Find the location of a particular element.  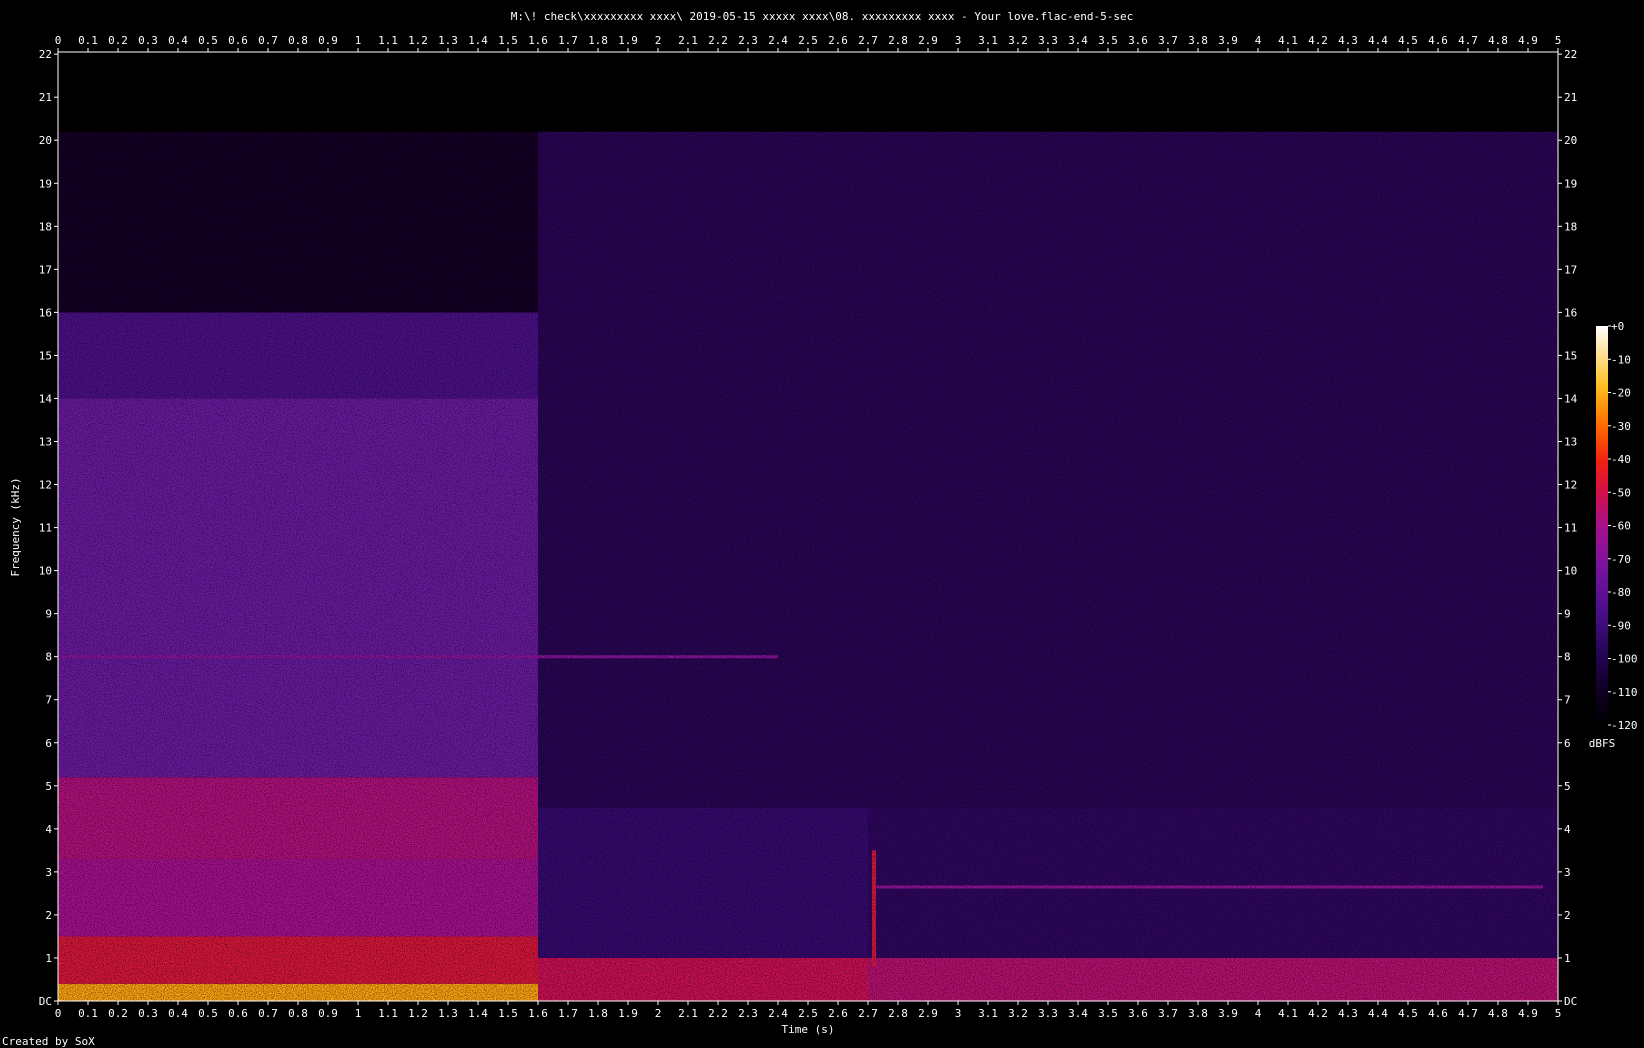

y-tick-label: 9 is located at coordinates (1567, 614).